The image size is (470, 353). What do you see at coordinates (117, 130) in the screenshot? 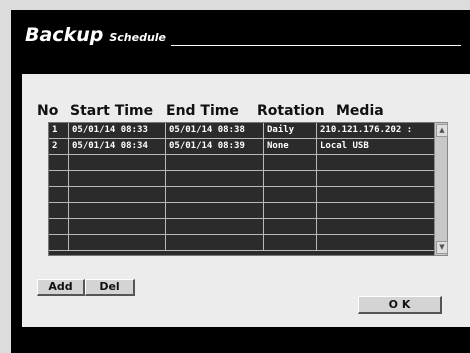
I see `cell-start-time: 05/01/14 08:33` at bounding box center [117, 130].